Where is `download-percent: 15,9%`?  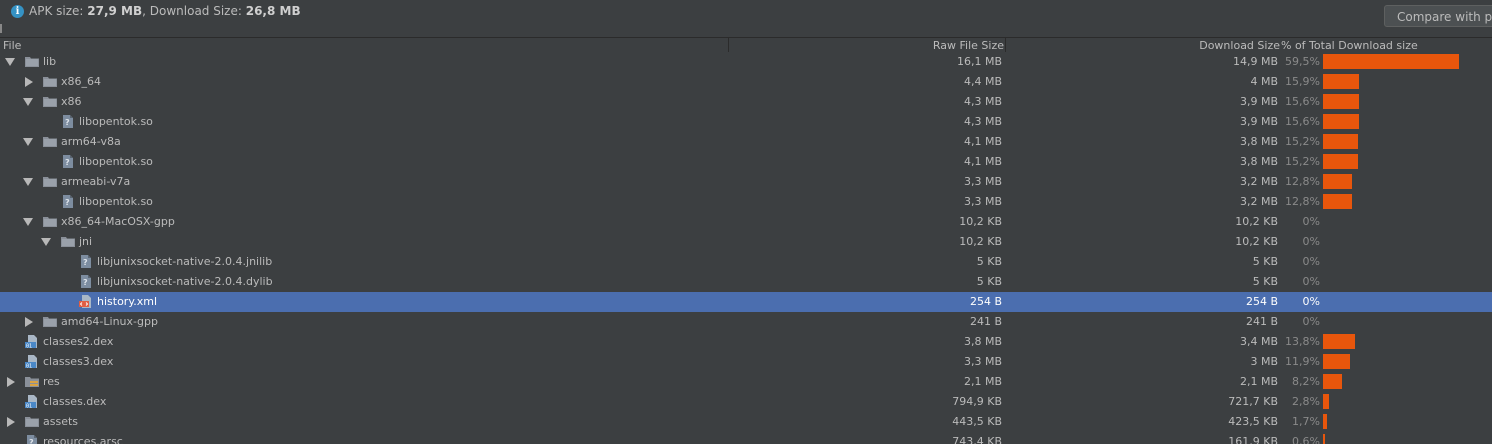
download-percent: 15,9% is located at coordinates (1302, 81).